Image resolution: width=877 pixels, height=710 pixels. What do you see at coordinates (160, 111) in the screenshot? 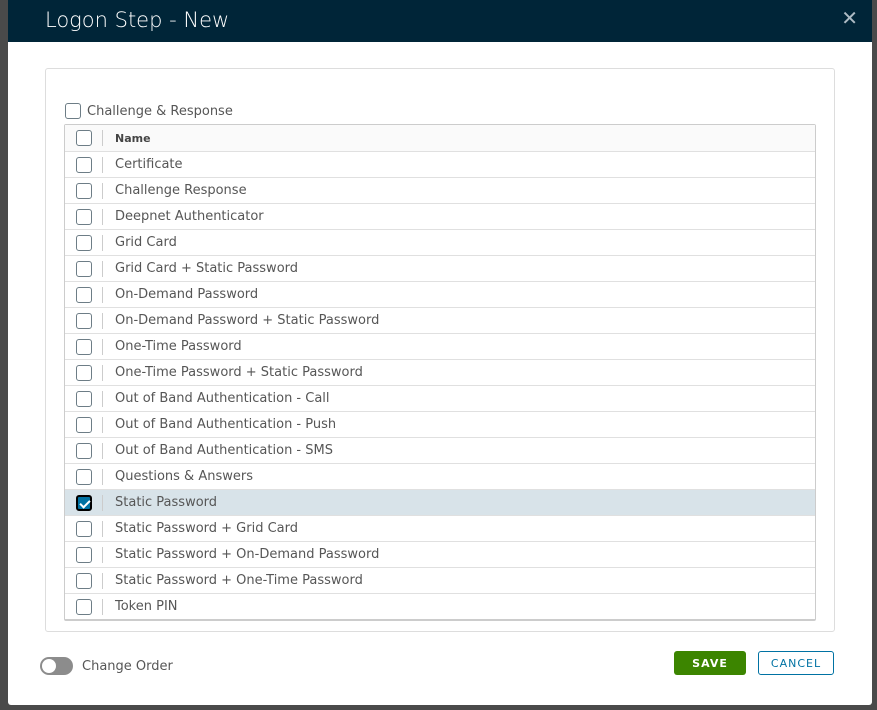
I see `challenge-response-label: Challenge & Response` at bounding box center [160, 111].